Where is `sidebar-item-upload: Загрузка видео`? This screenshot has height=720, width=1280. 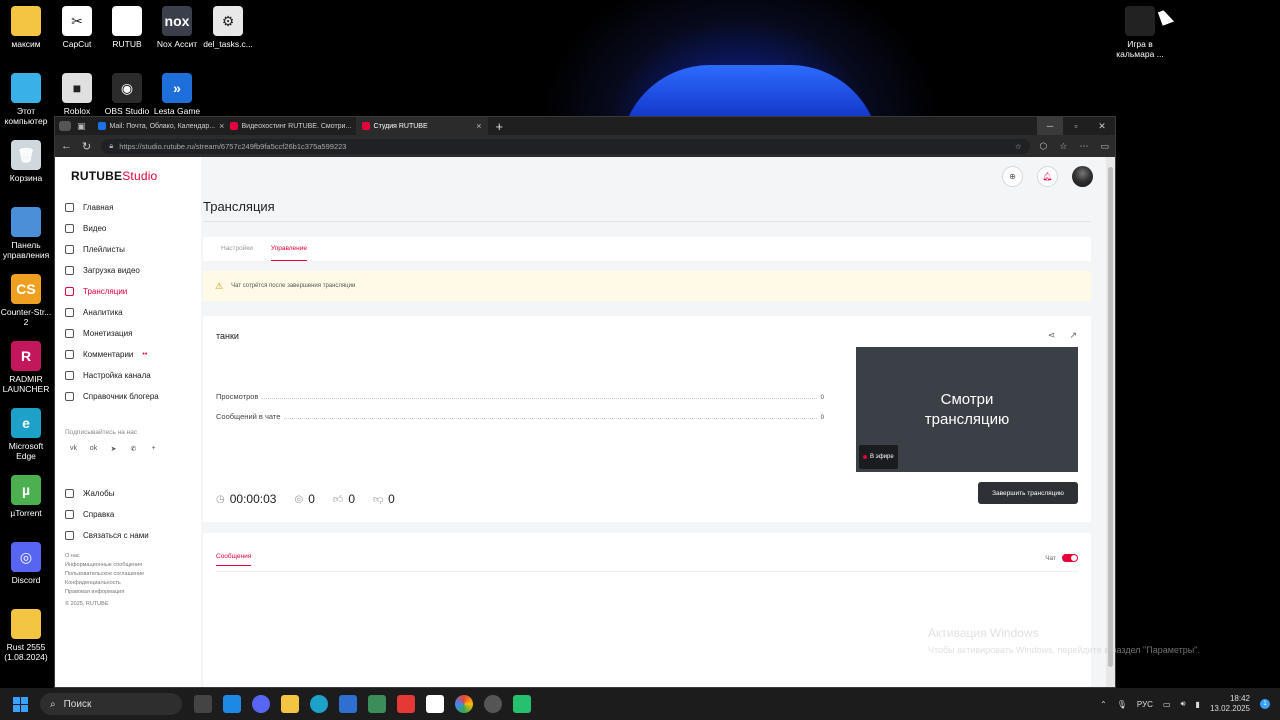
sidebar-item-upload: Загрузка видео is located at coordinates (128, 270).